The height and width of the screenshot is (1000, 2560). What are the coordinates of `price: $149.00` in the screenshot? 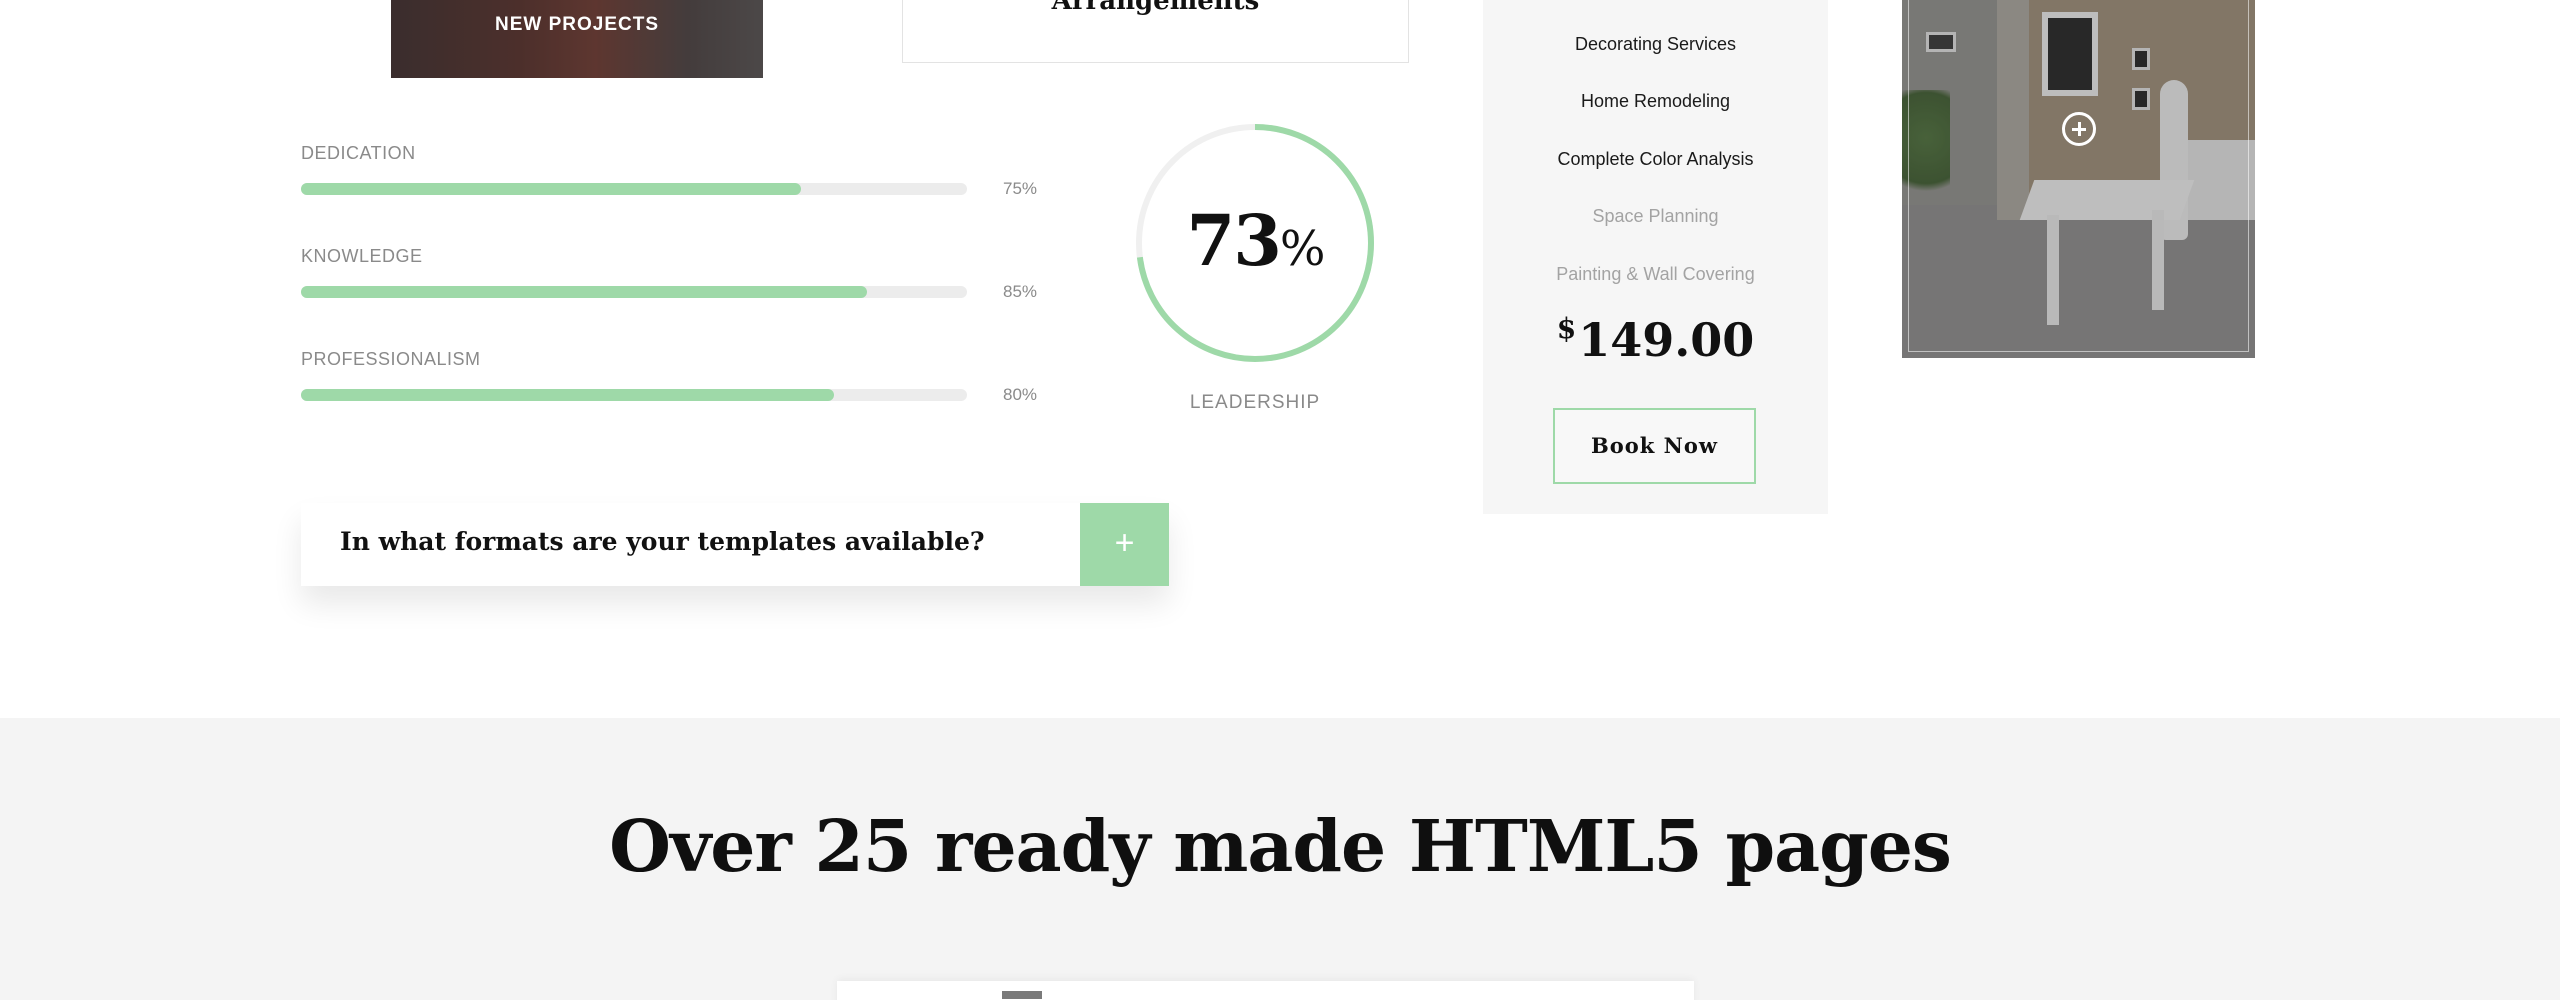 It's located at (1655, 339).